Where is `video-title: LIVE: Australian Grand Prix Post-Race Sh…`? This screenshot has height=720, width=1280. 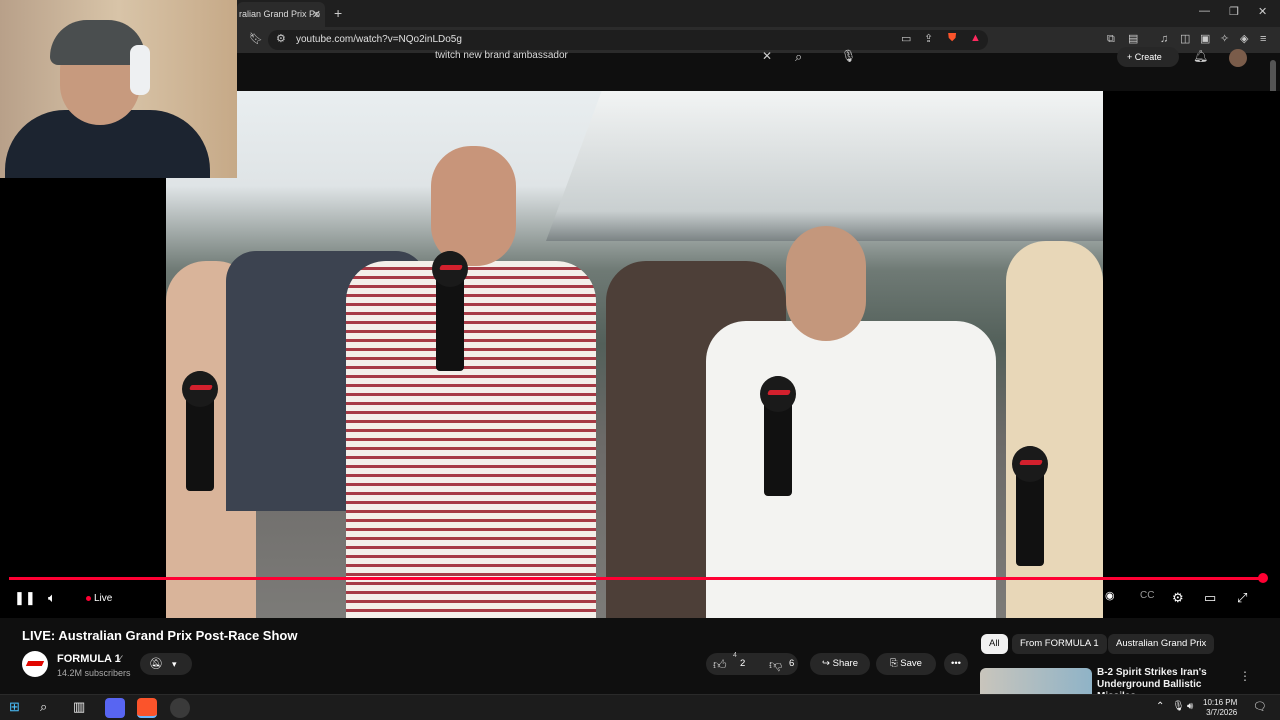 video-title: LIVE: Australian Grand Prix Post-Race Sh… is located at coordinates (160, 635).